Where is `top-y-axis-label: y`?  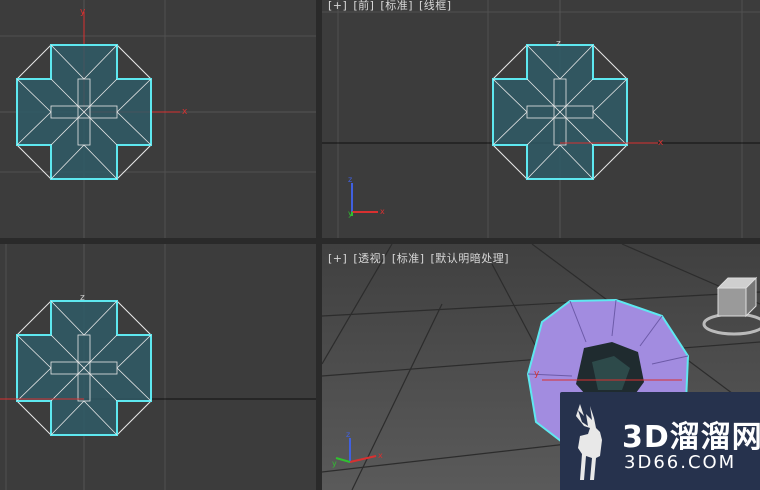
top-y-axis-label: y is located at coordinates (83, 12).